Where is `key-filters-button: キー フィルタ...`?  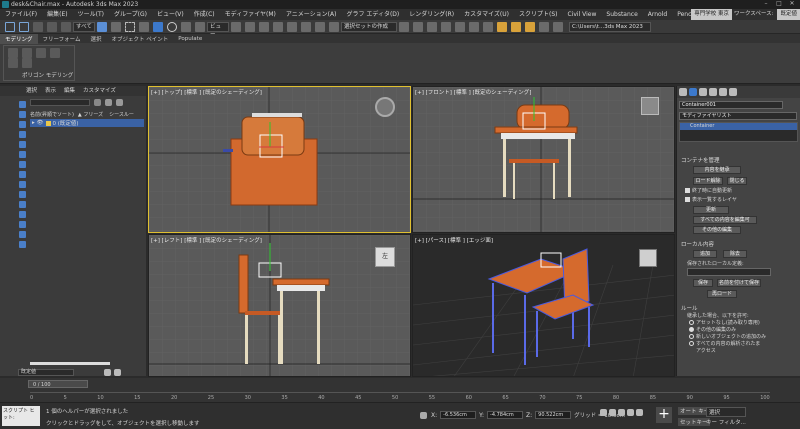
key-filters-button: キー フィルタ... is located at coordinates (726, 422).